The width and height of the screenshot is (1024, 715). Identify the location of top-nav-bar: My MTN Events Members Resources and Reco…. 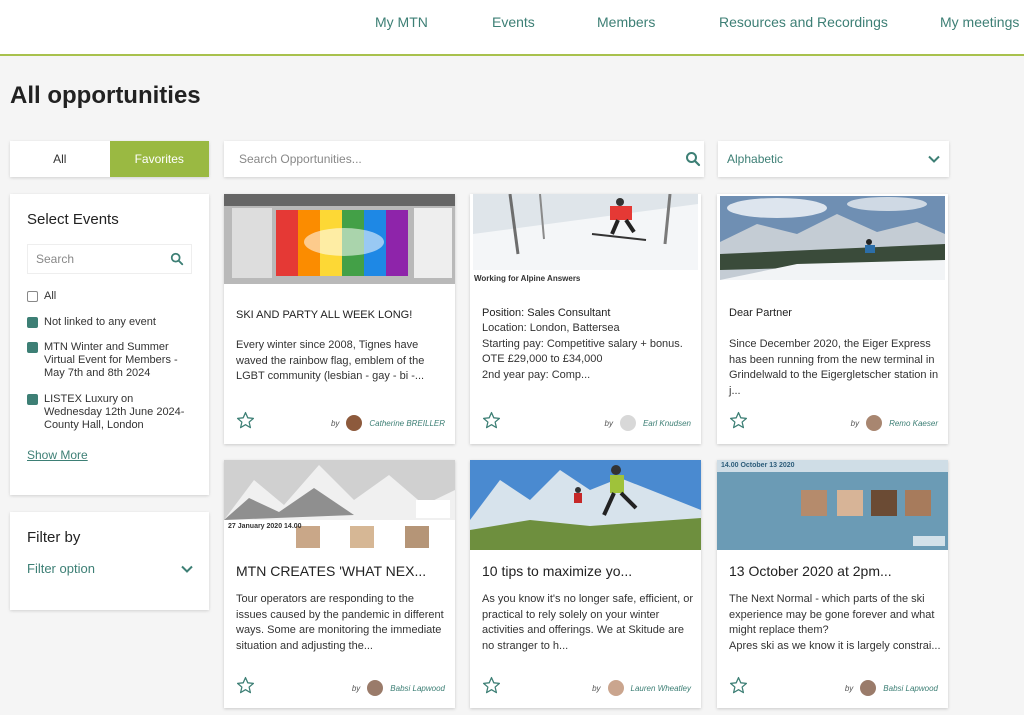
(512, 28).